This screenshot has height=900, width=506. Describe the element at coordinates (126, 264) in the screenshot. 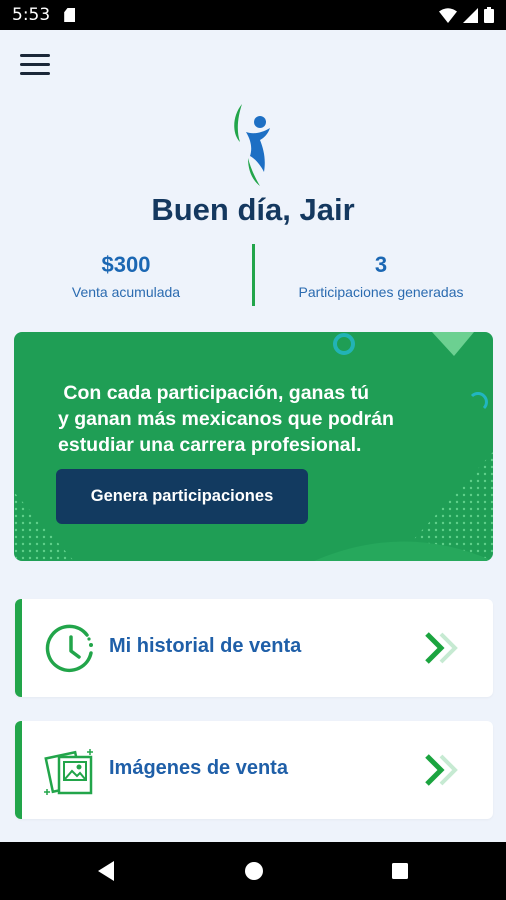

I see `stat-sales-value: $300` at that location.